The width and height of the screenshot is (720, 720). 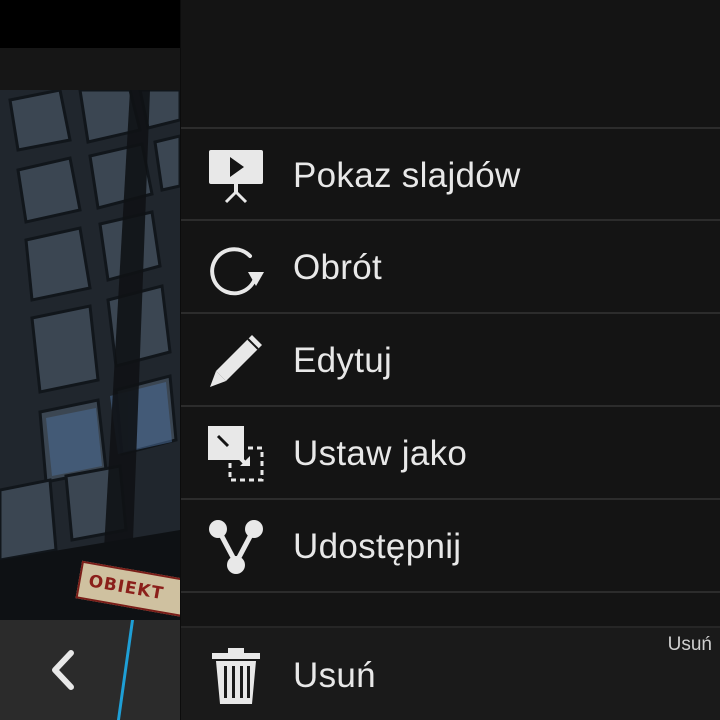 What do you see at coordinates (90, 69) in the screenshot?
I see `photo-title-bar` at bounding box center [90, 69].